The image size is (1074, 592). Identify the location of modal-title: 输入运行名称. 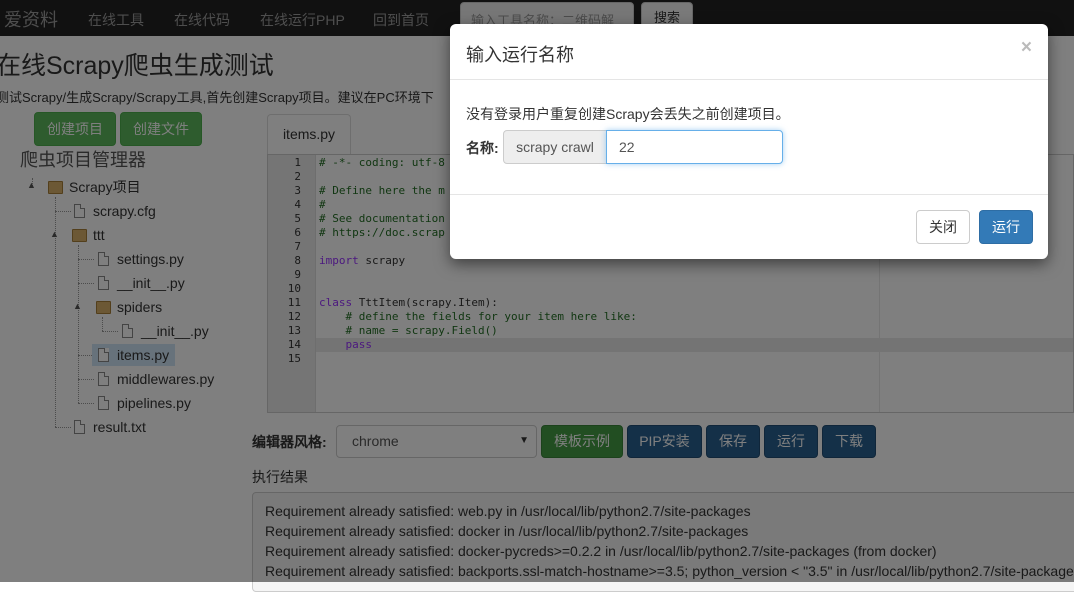
(520, 55).